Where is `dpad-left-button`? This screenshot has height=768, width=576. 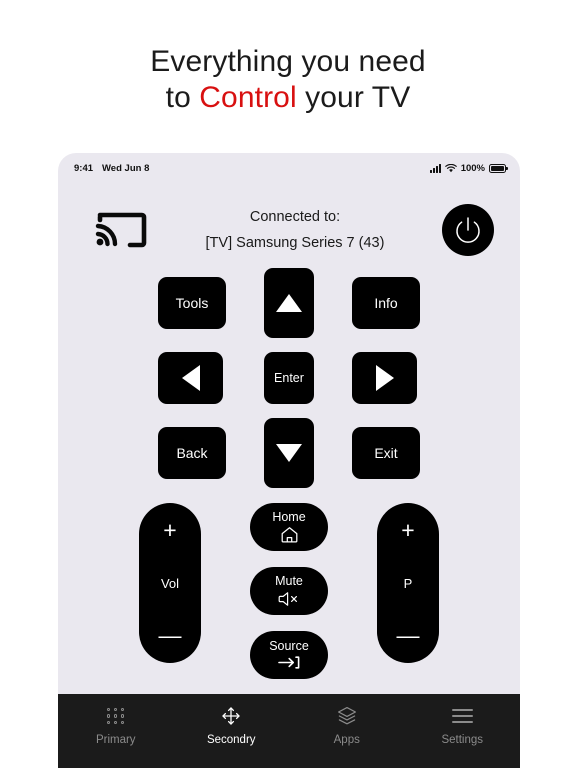 dpad-left-button is located at coordinates (190, 378).